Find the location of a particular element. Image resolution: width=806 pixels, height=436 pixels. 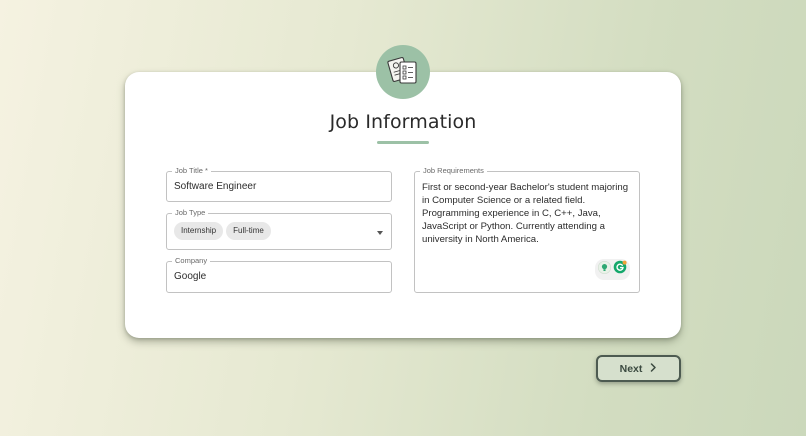

company-label: Company is located at coordinates (191, 261).